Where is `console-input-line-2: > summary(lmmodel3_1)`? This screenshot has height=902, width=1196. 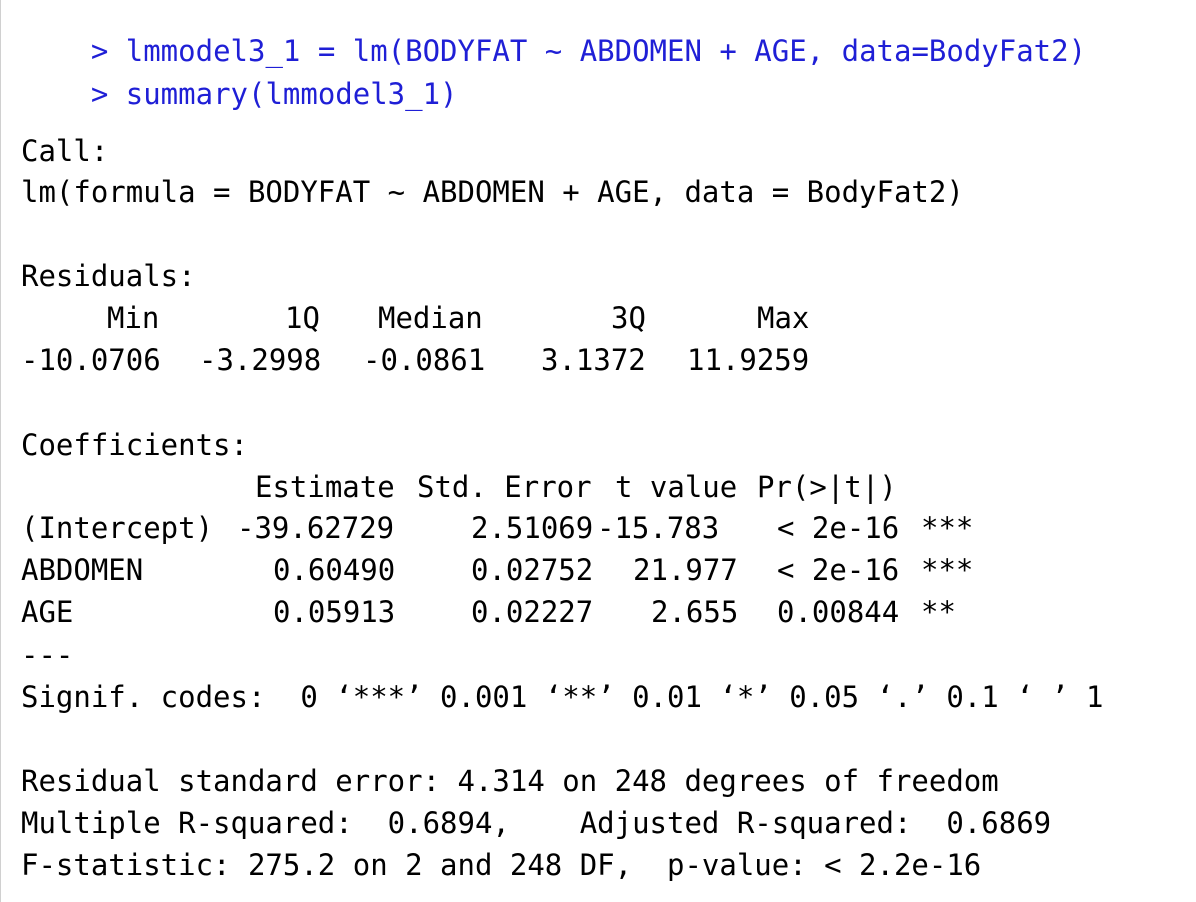
console-input-line-2: > summary(lmmodel3_1) is located at coordinates (239, 80).